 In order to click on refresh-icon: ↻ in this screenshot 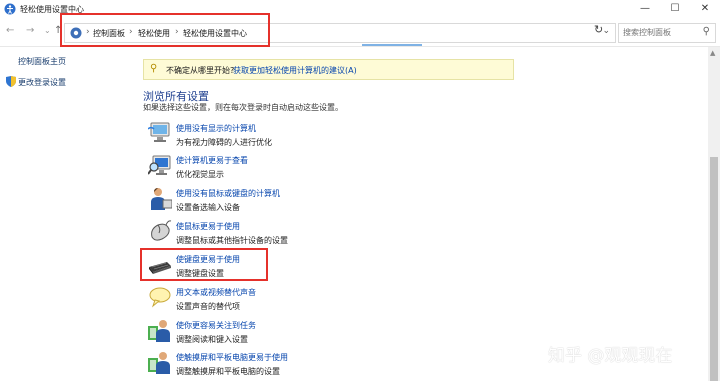, I will do `click(598, 29)`.